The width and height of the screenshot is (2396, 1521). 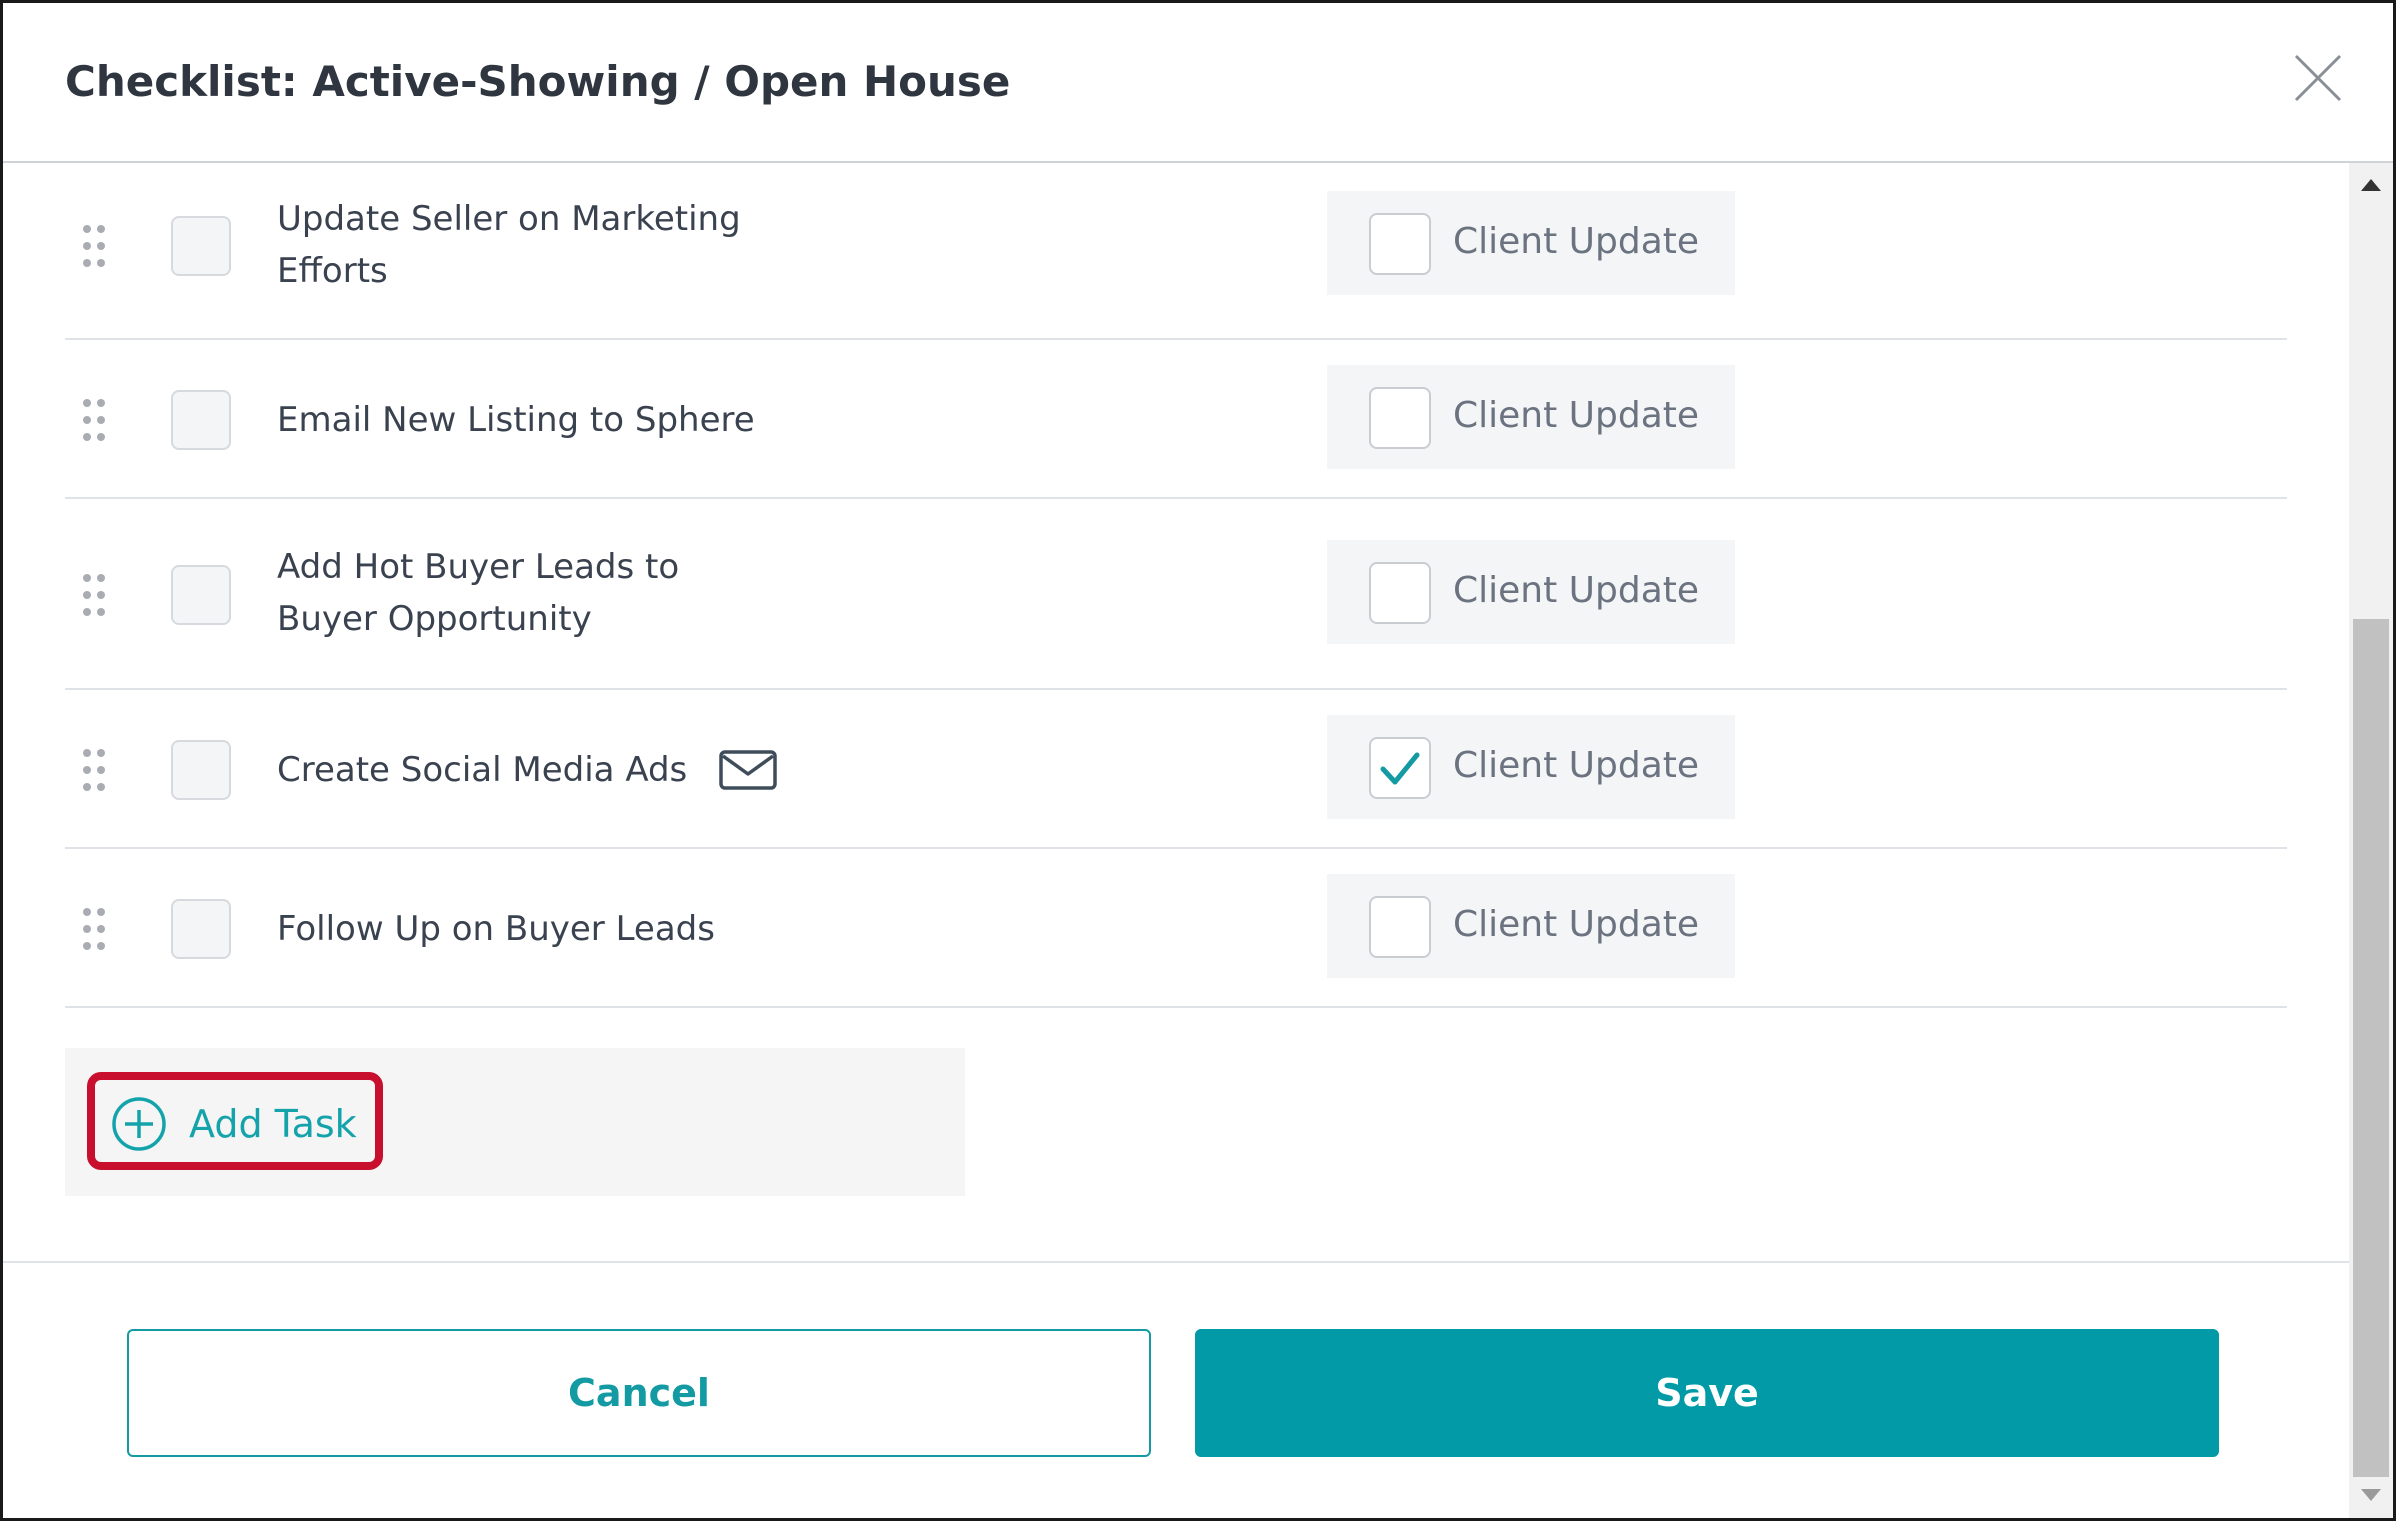 I want to click on task-row: Create Social Media Ads Client Update, so click(x=1176, y=769).